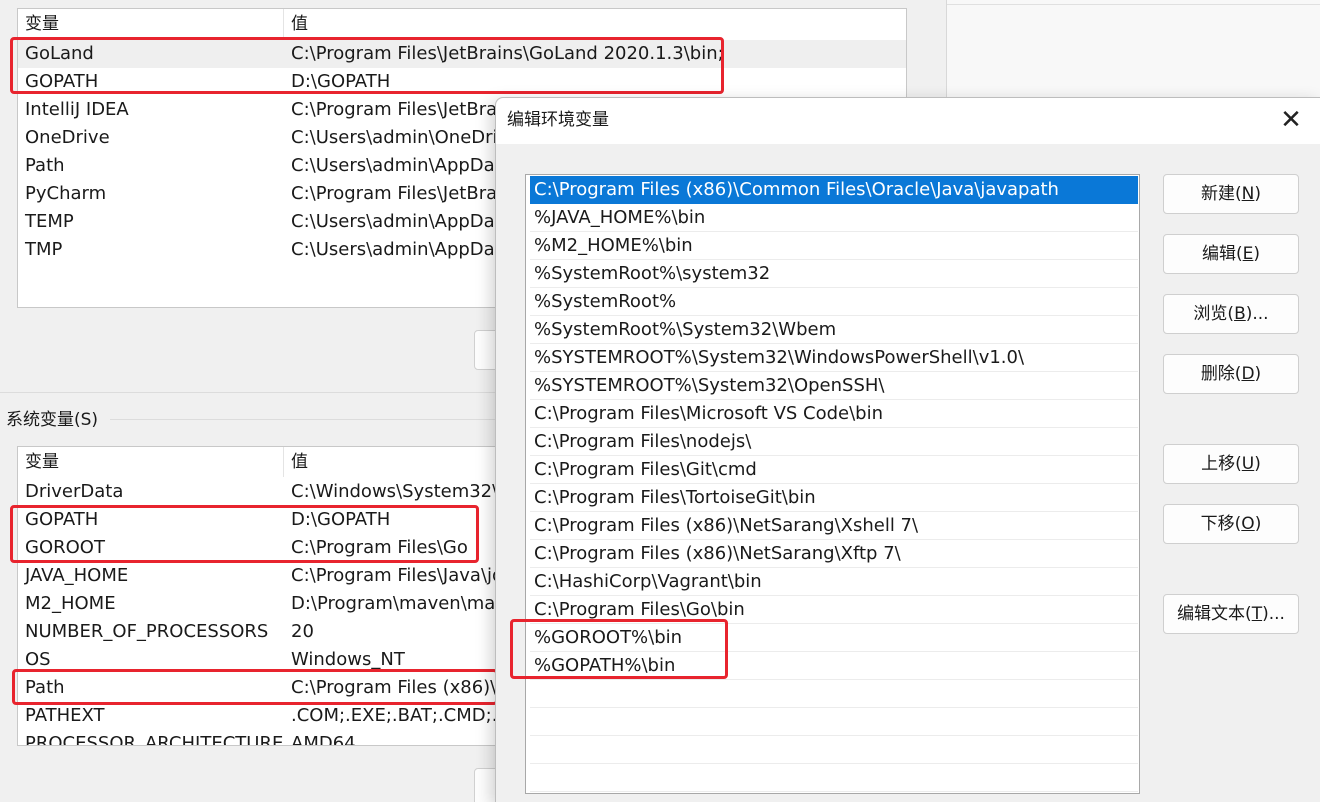 This screenshot has height=802, width=1320. What do you see at coordinates (1240, 314) in the screenshot?
I see `browse-button-key: B` at bounding box center [1240, 314].